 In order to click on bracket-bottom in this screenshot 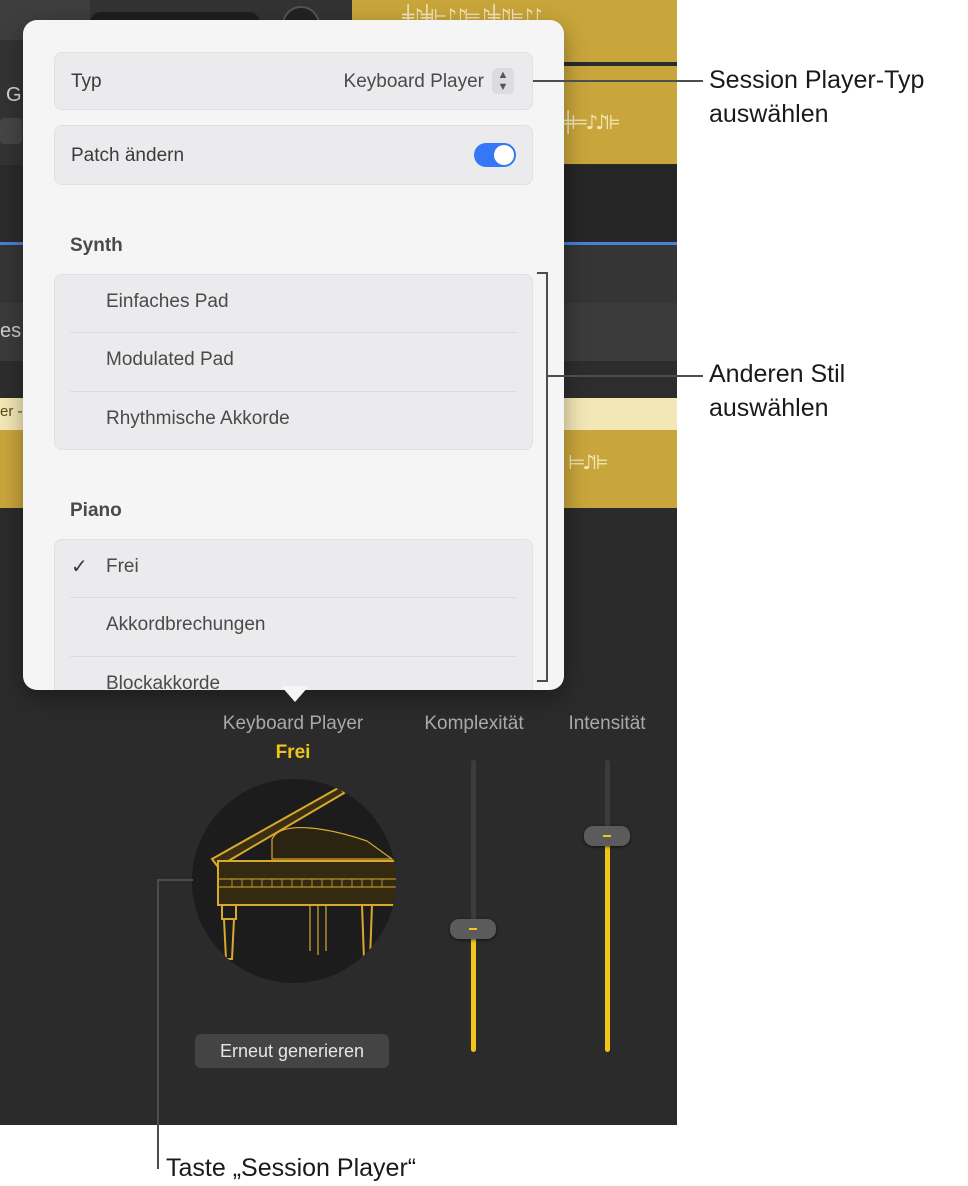, I will do `click(542, 681)`.